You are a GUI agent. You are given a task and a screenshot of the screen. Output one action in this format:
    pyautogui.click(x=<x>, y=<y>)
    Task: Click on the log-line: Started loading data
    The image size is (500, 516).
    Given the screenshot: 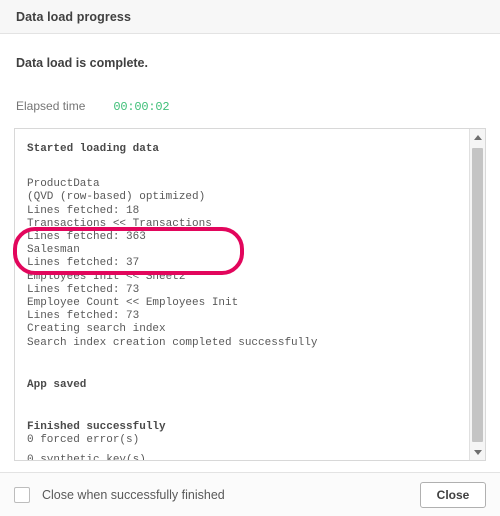 What is the action you would take?
    pyautogui.click(x=93, y=149)
    